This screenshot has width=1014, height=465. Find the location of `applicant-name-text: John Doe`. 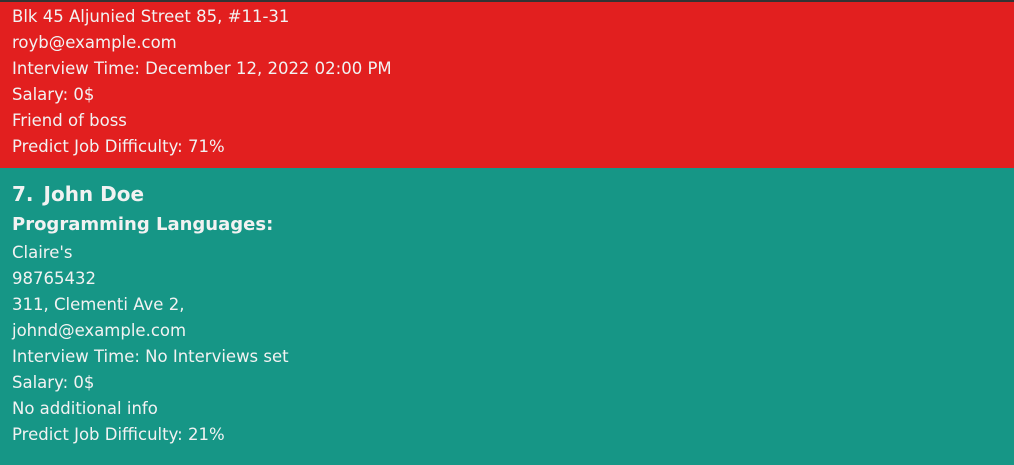

applicant-name-text: John Doe is located at coordinates (94, 194).